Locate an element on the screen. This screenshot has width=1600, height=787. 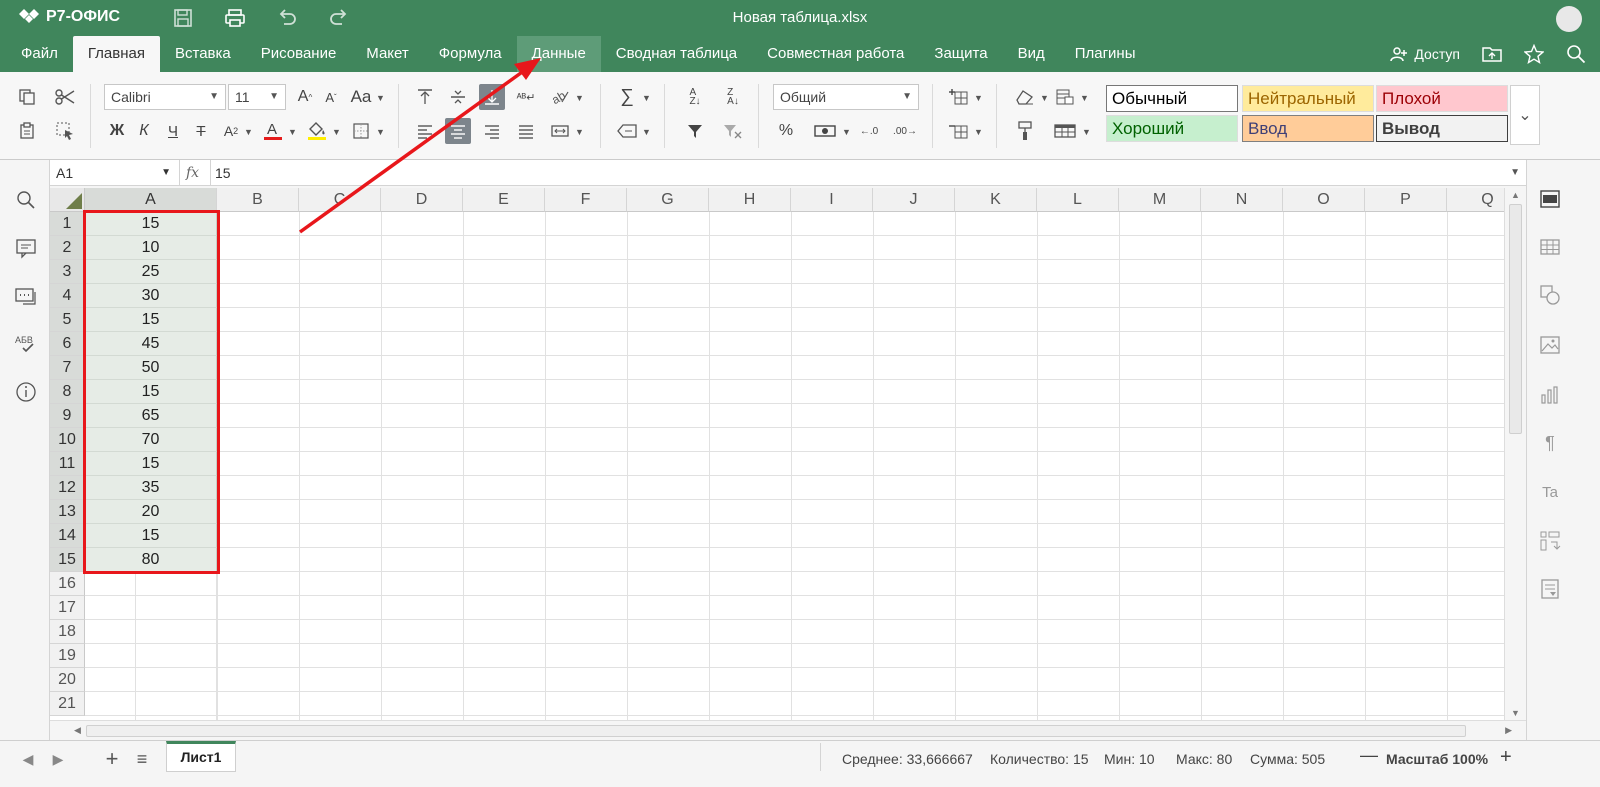
access-button: Доступ is located at coordinates (1425, 54).